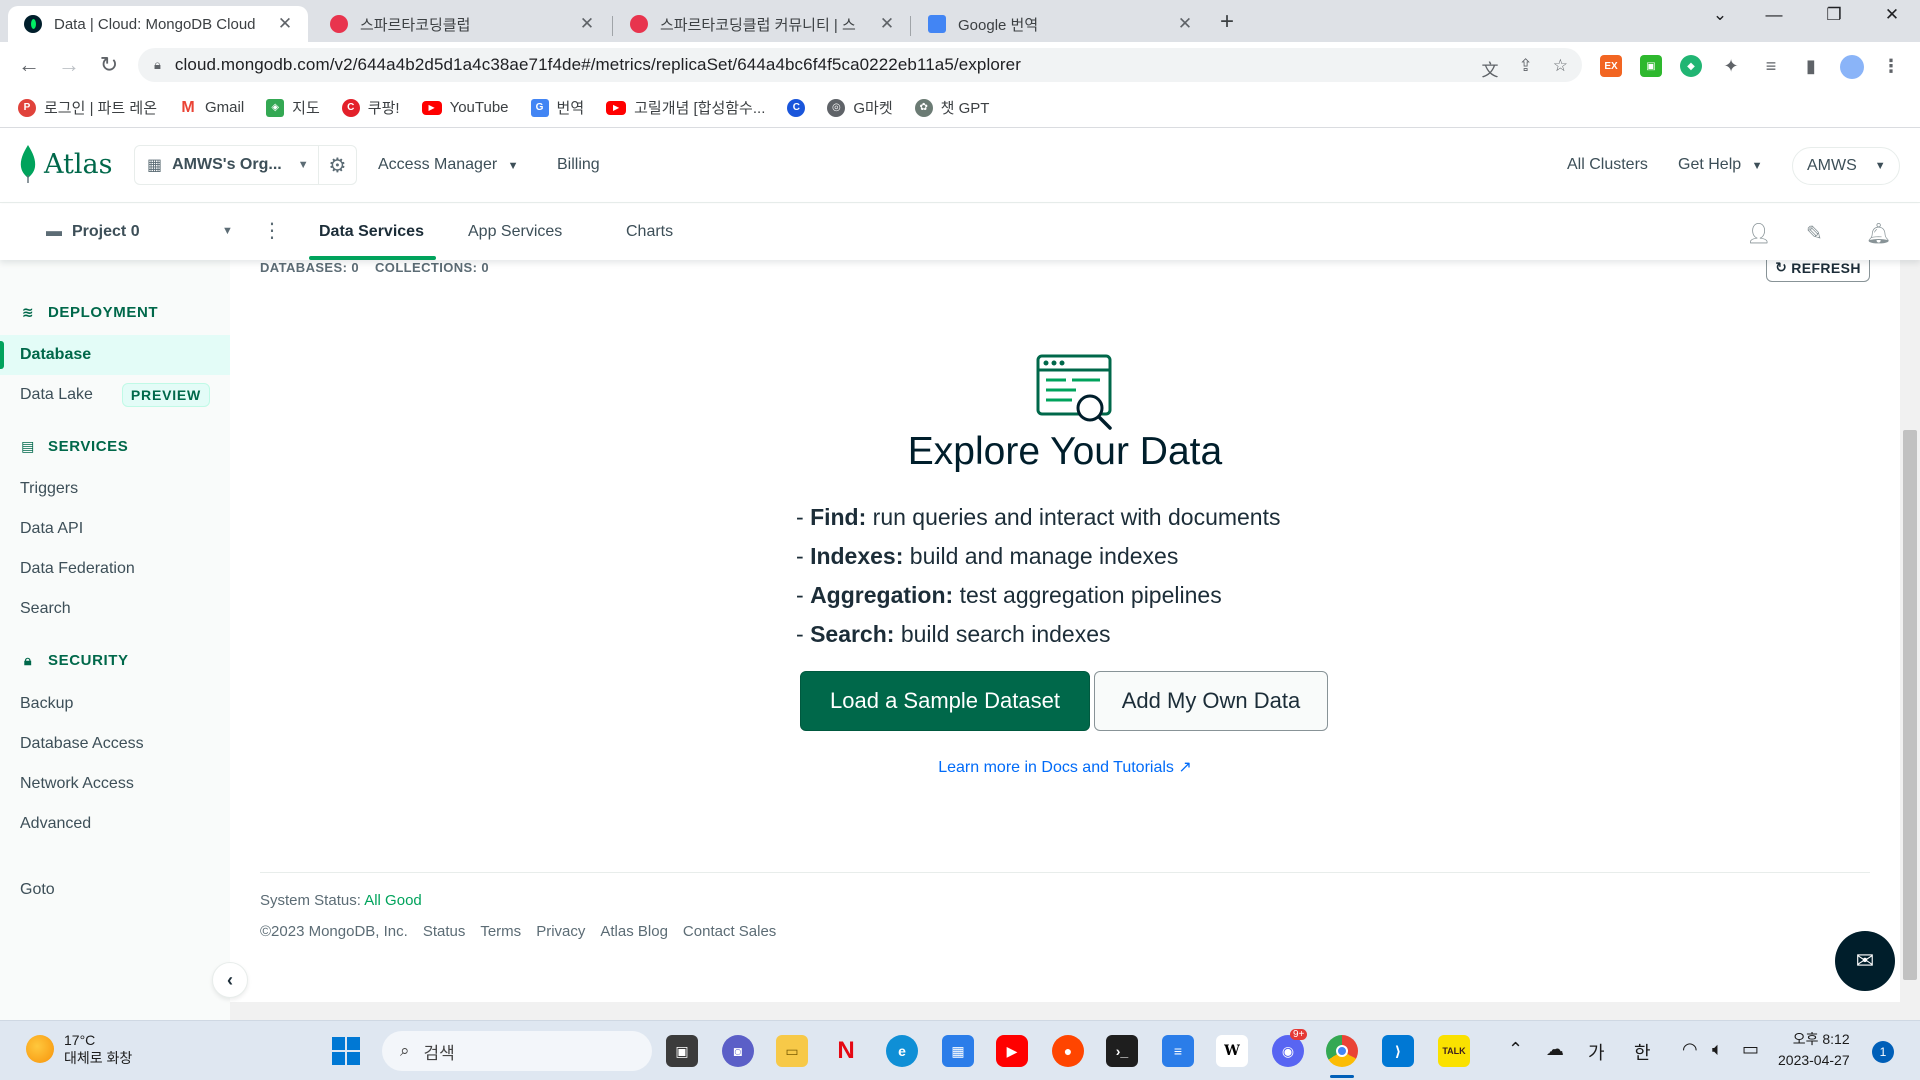  What do you see at coordinates (1883, 1052) in the screenshot?
I see `notification-badge: 1` at bounding box center [1883, 1052].